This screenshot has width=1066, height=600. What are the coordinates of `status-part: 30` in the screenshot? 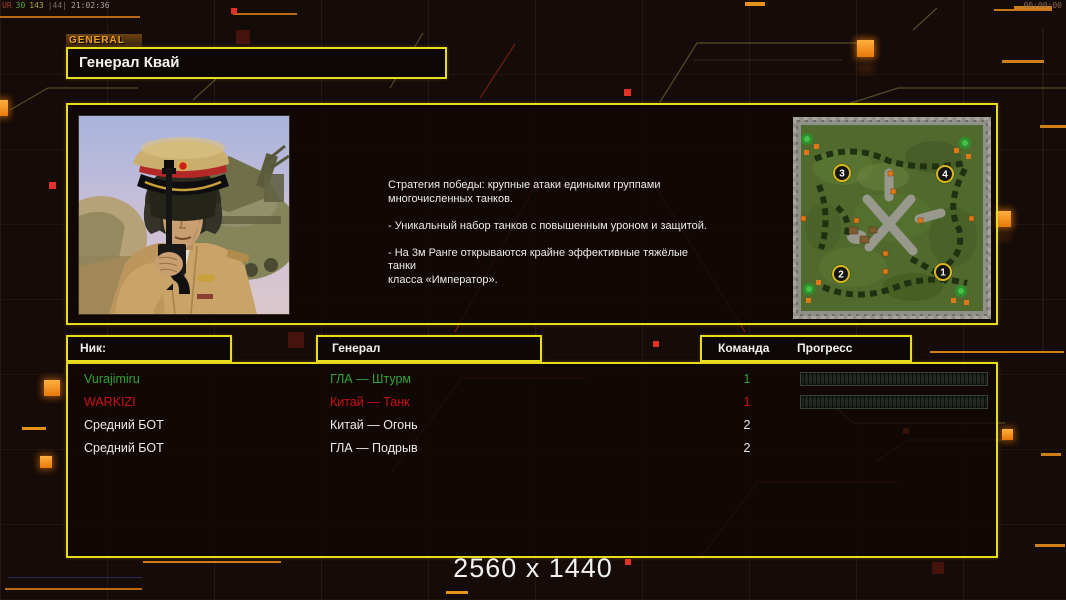 It's located at (20, 5).